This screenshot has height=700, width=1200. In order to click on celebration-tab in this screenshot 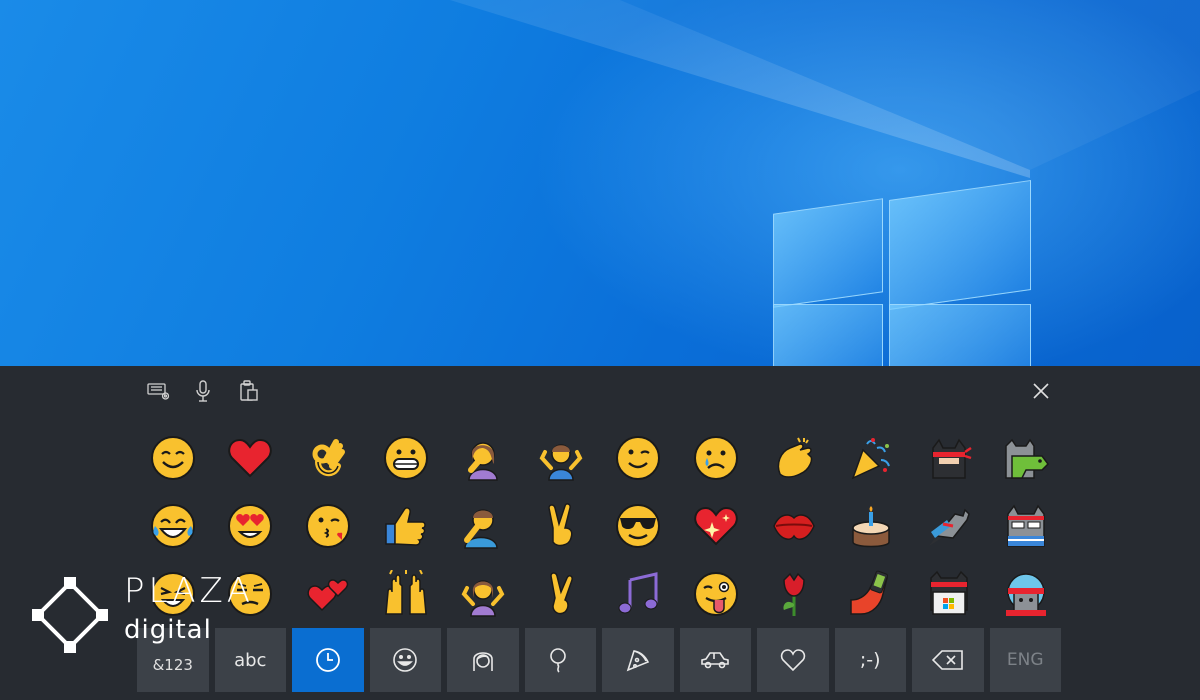, I will do `click(560, 660)`.